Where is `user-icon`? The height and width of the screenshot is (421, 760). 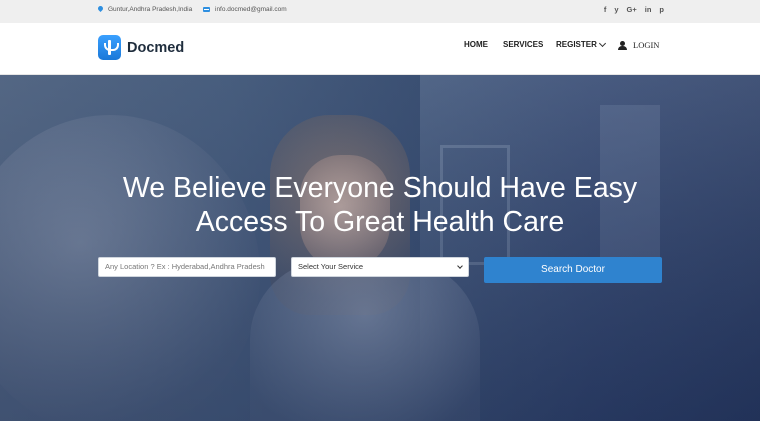 user-icon is located at coordinates (622, 45).